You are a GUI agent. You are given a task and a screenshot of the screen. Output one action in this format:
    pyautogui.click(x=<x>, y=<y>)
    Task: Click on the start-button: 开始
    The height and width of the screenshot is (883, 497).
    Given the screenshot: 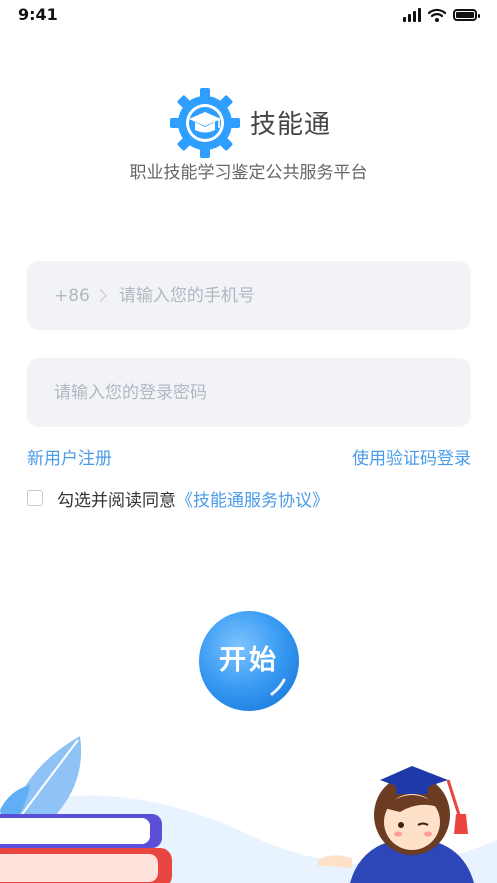 What is the action you would take?
    pyautogui.click(x=249, y=661)
    